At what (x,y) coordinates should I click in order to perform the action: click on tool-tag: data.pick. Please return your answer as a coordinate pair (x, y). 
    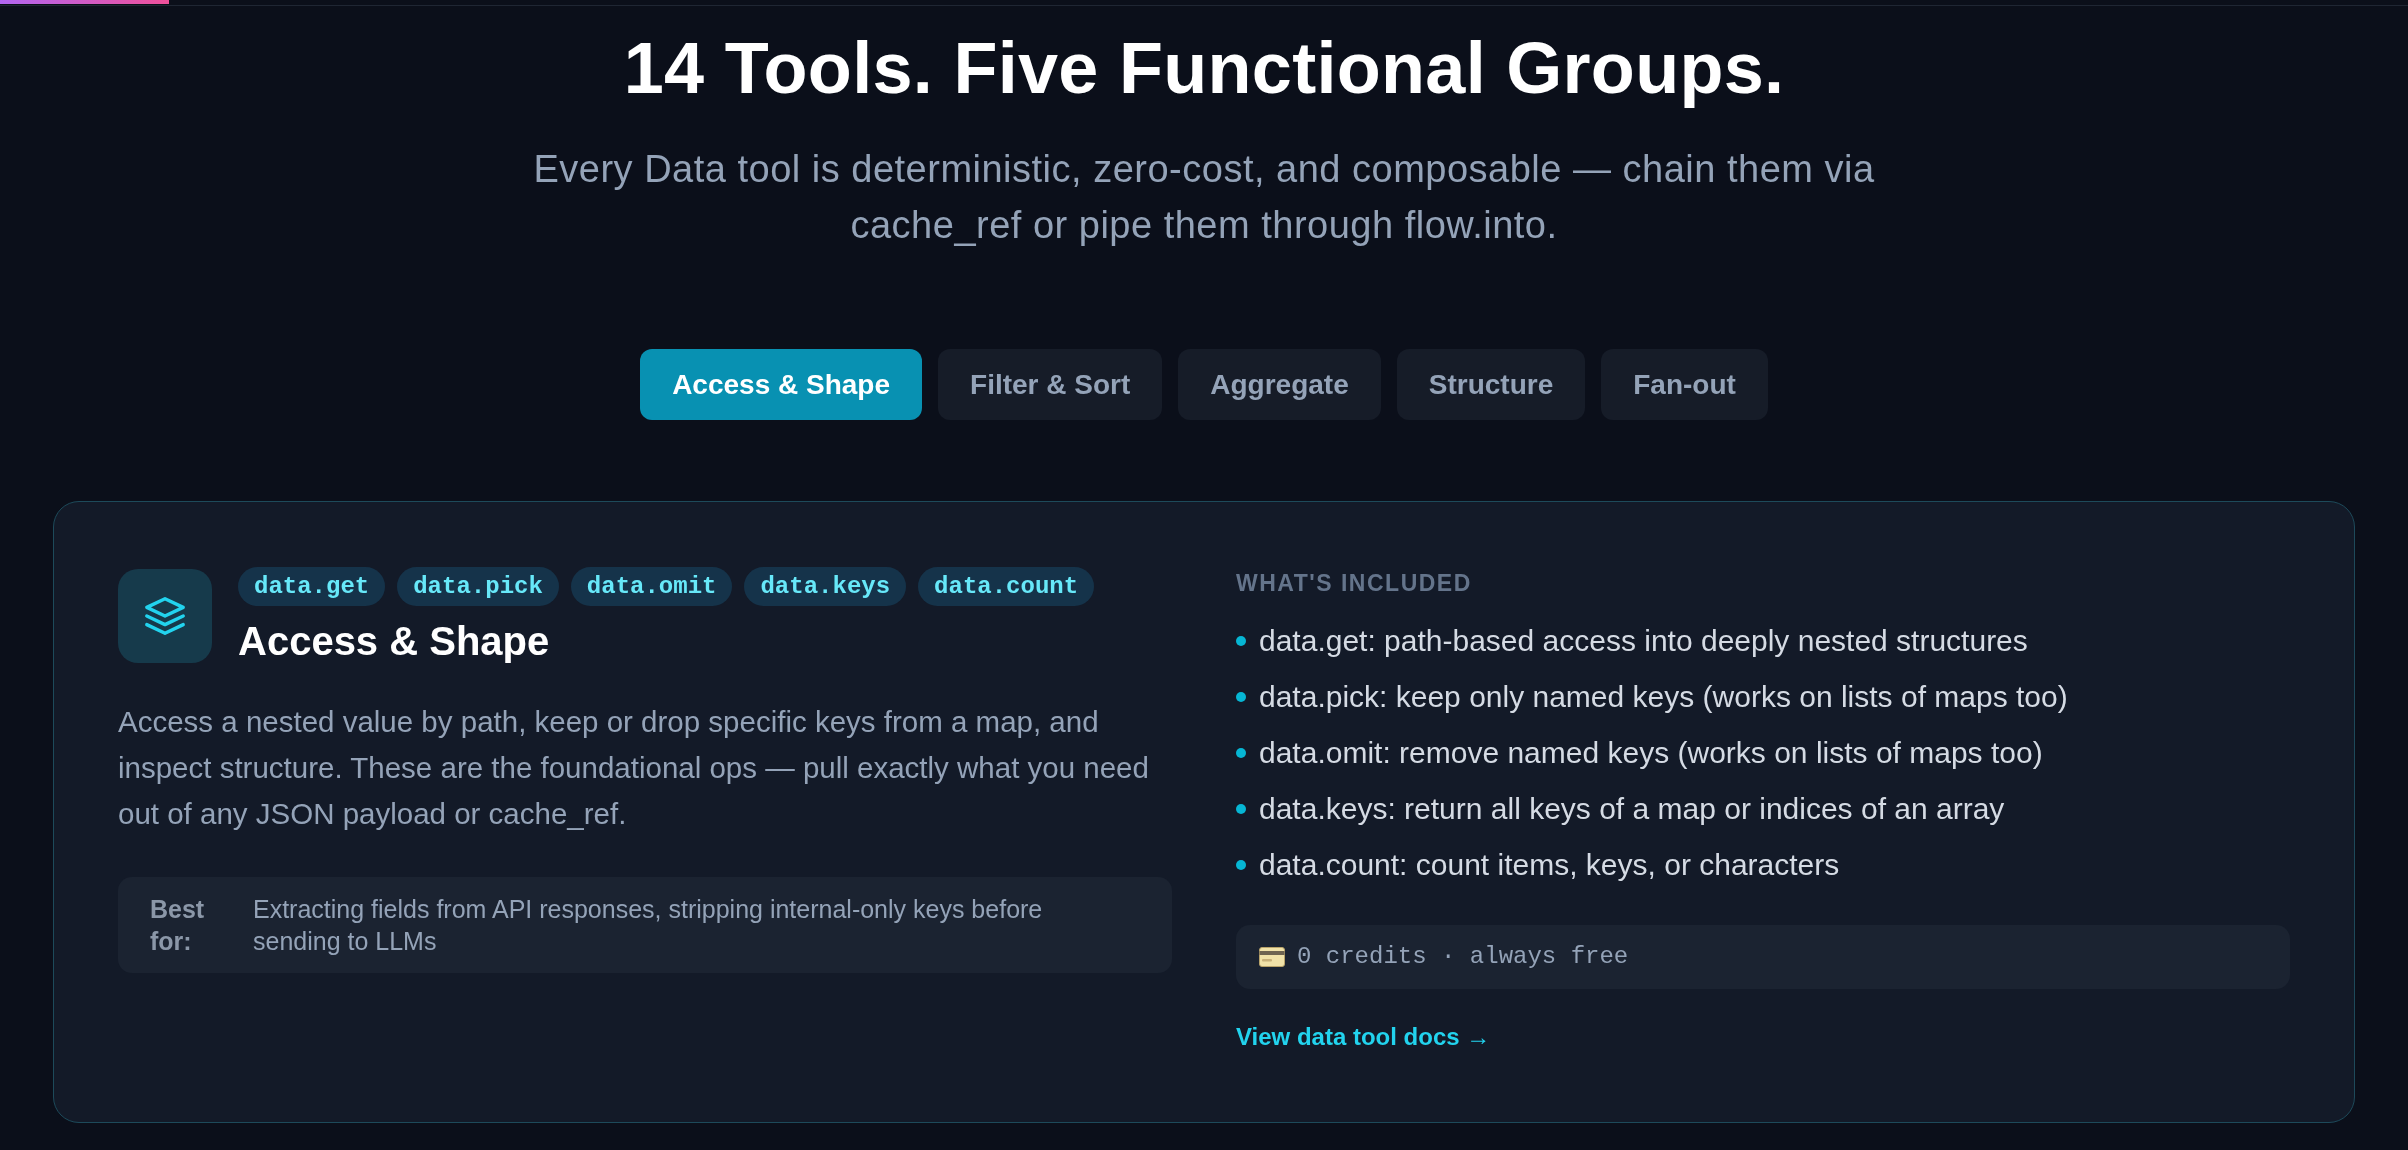
    Looking at the image, I should click on (478, 586).